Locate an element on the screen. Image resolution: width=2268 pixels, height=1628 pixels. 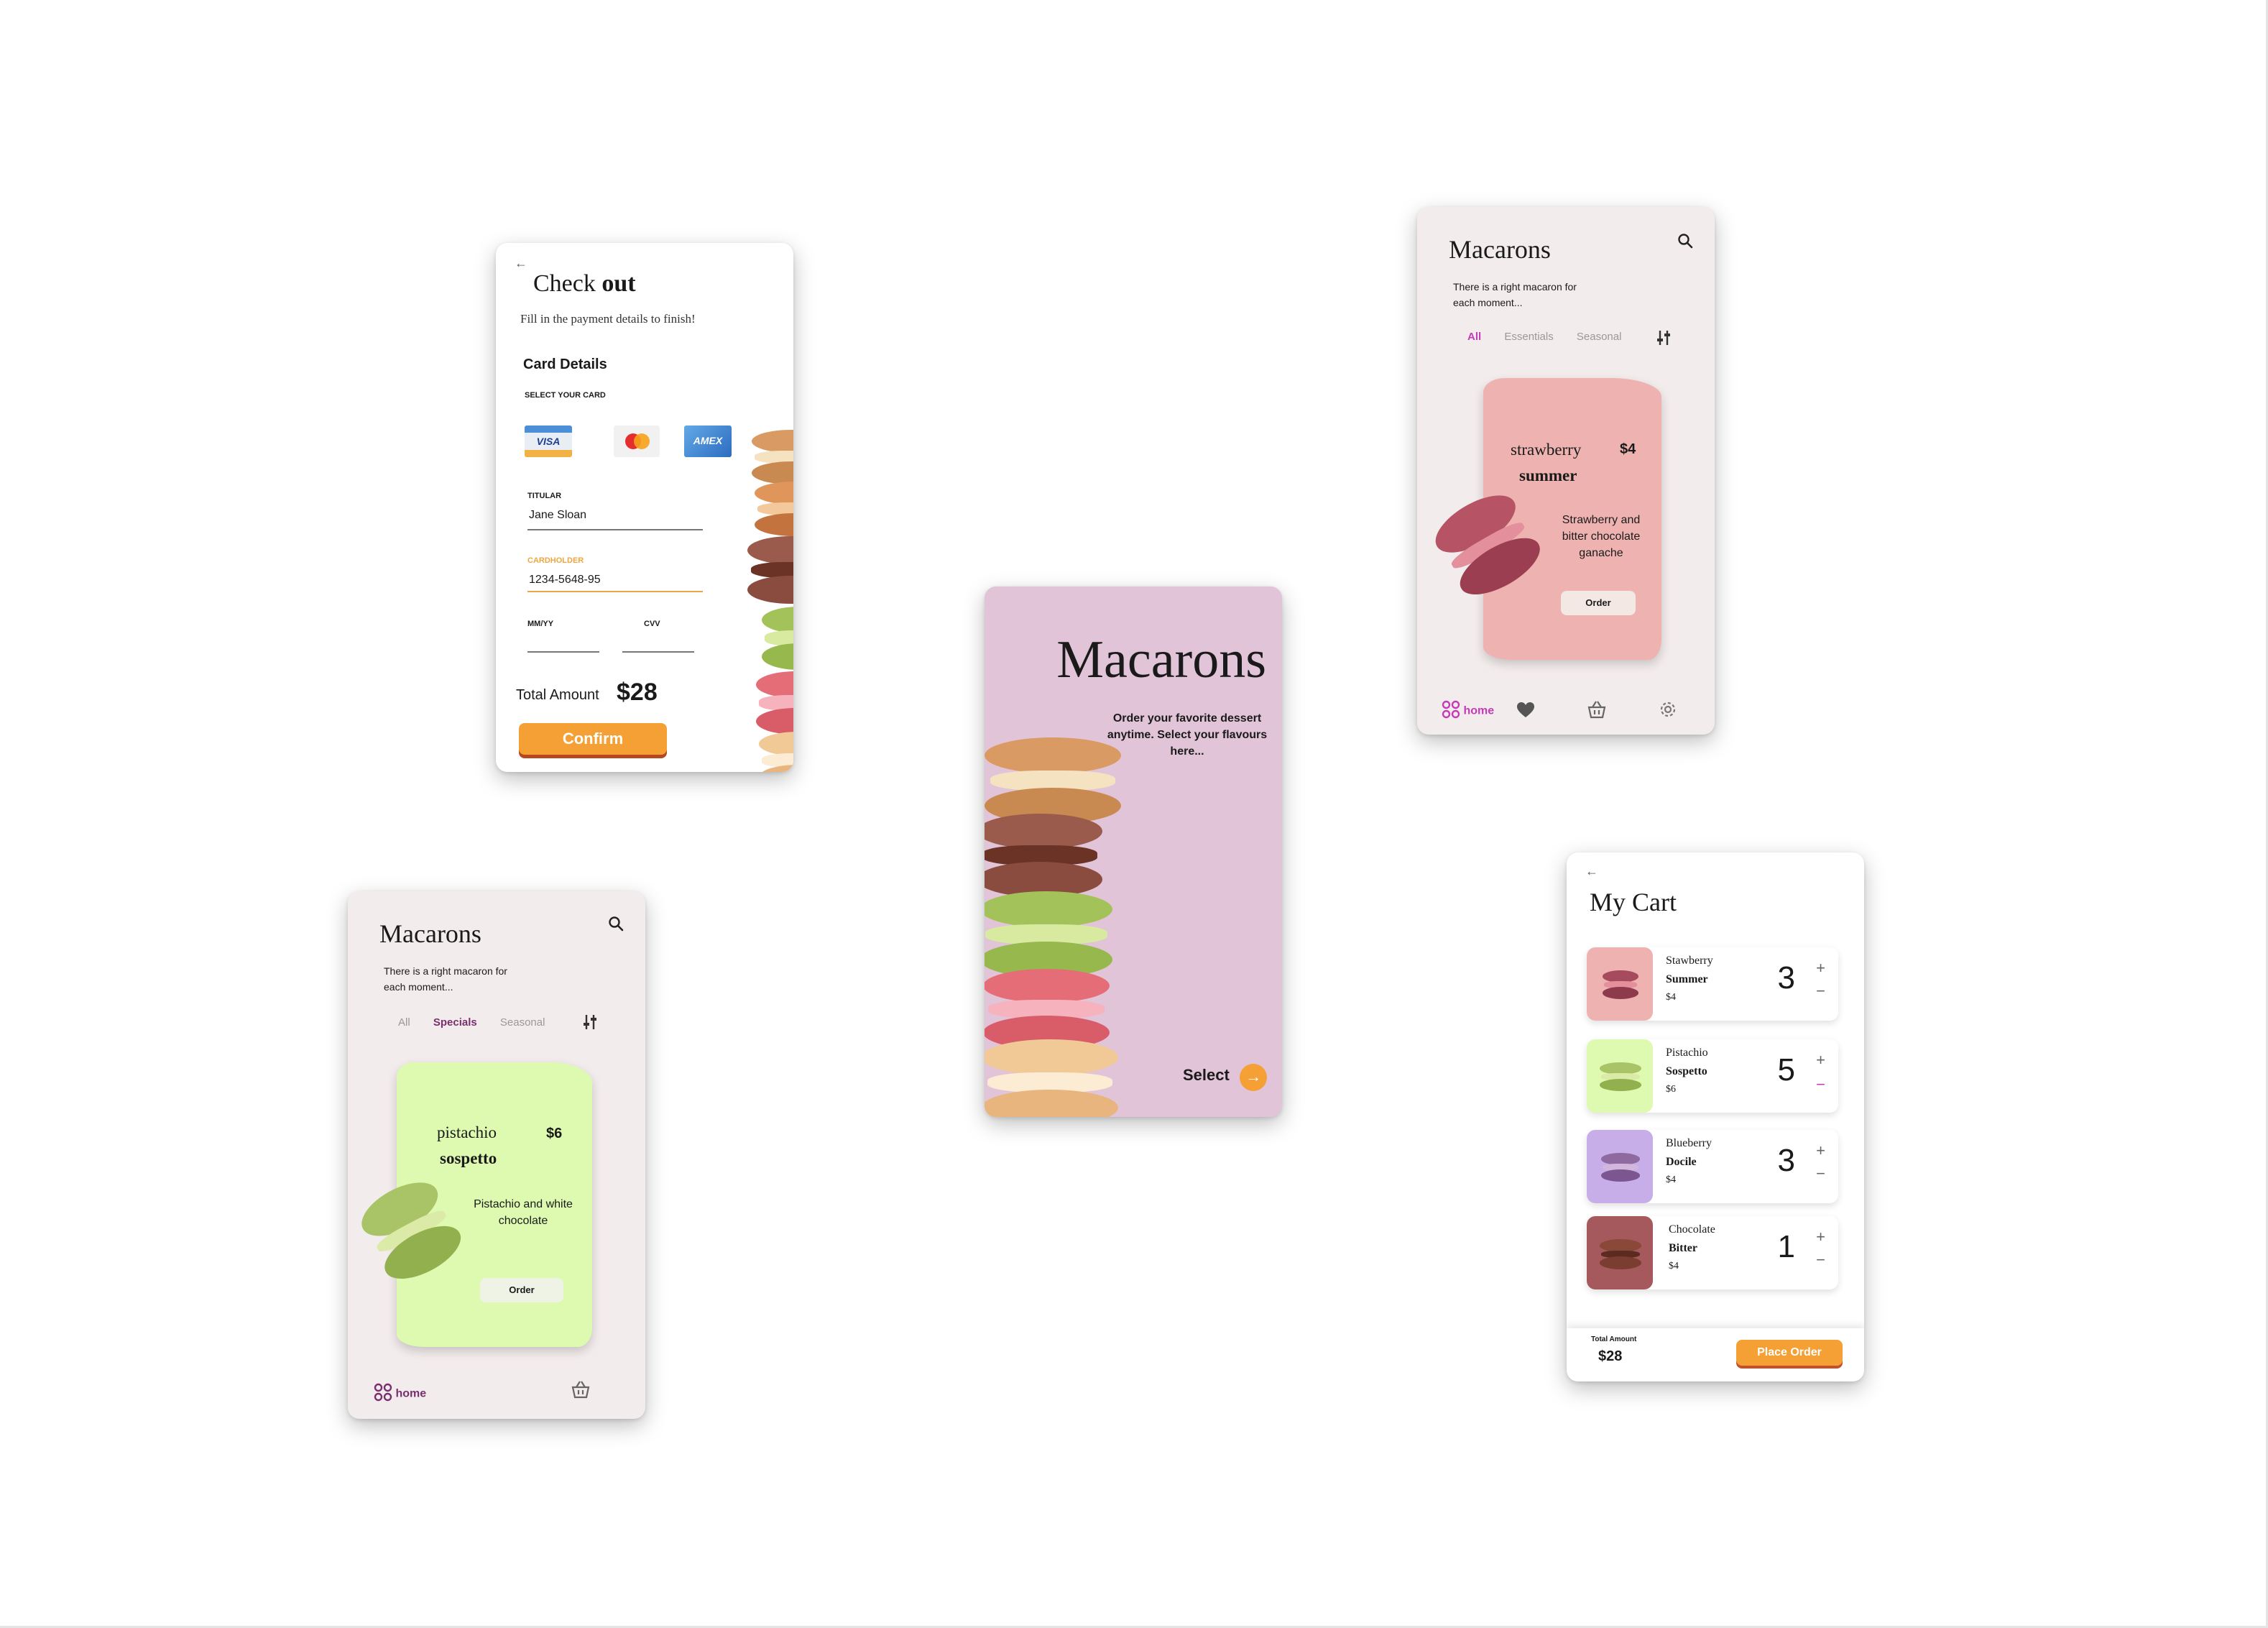
item-variant: Docile is located at coordinates (1682, 1162).